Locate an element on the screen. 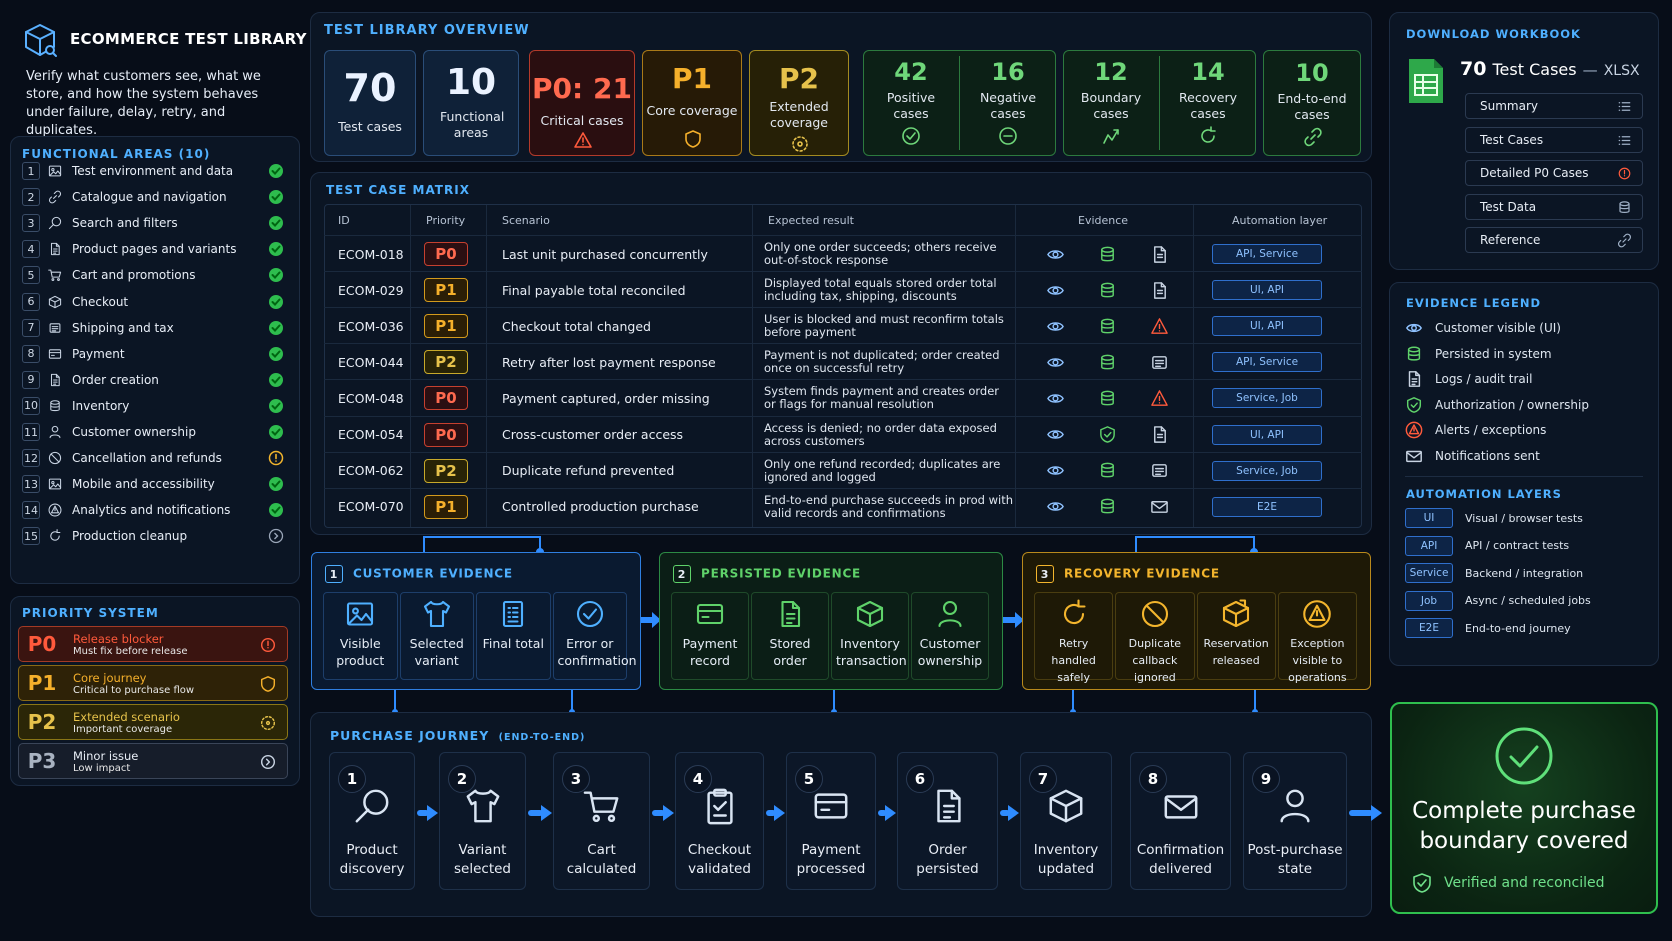  document-icon is located at coordinates (1159, 435).